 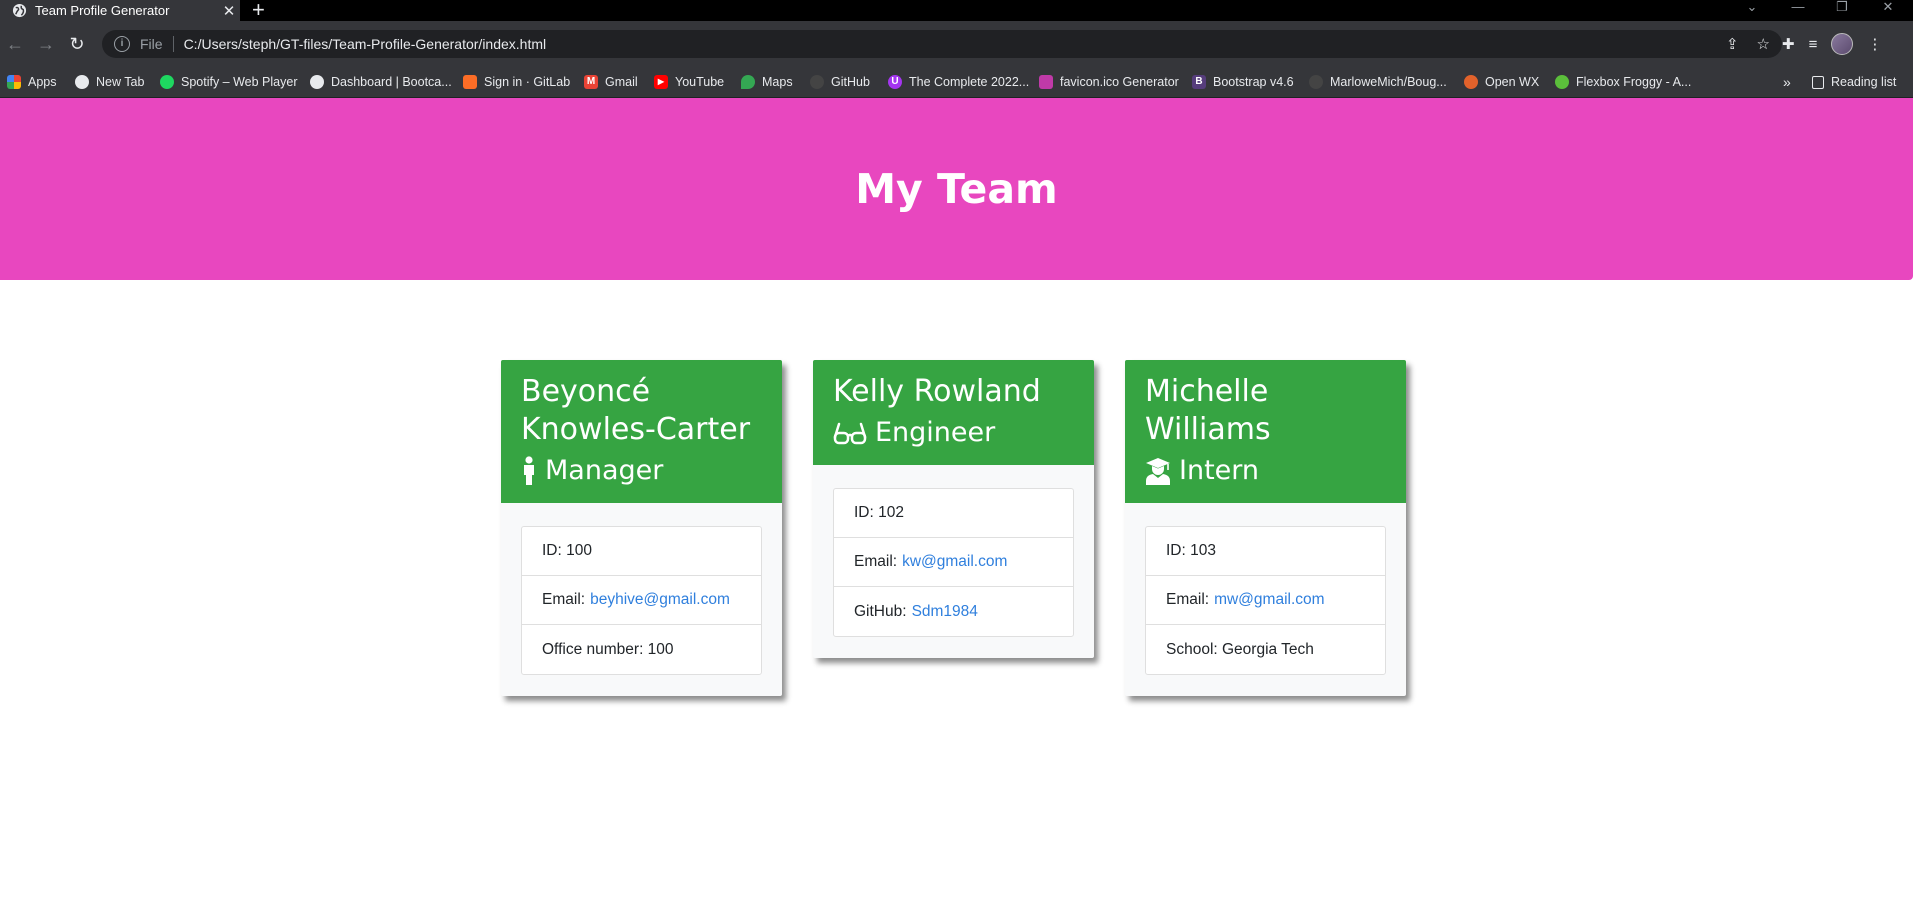 I want to click on bookmark-openwx: Open WX, so click(x=1501, y=82).